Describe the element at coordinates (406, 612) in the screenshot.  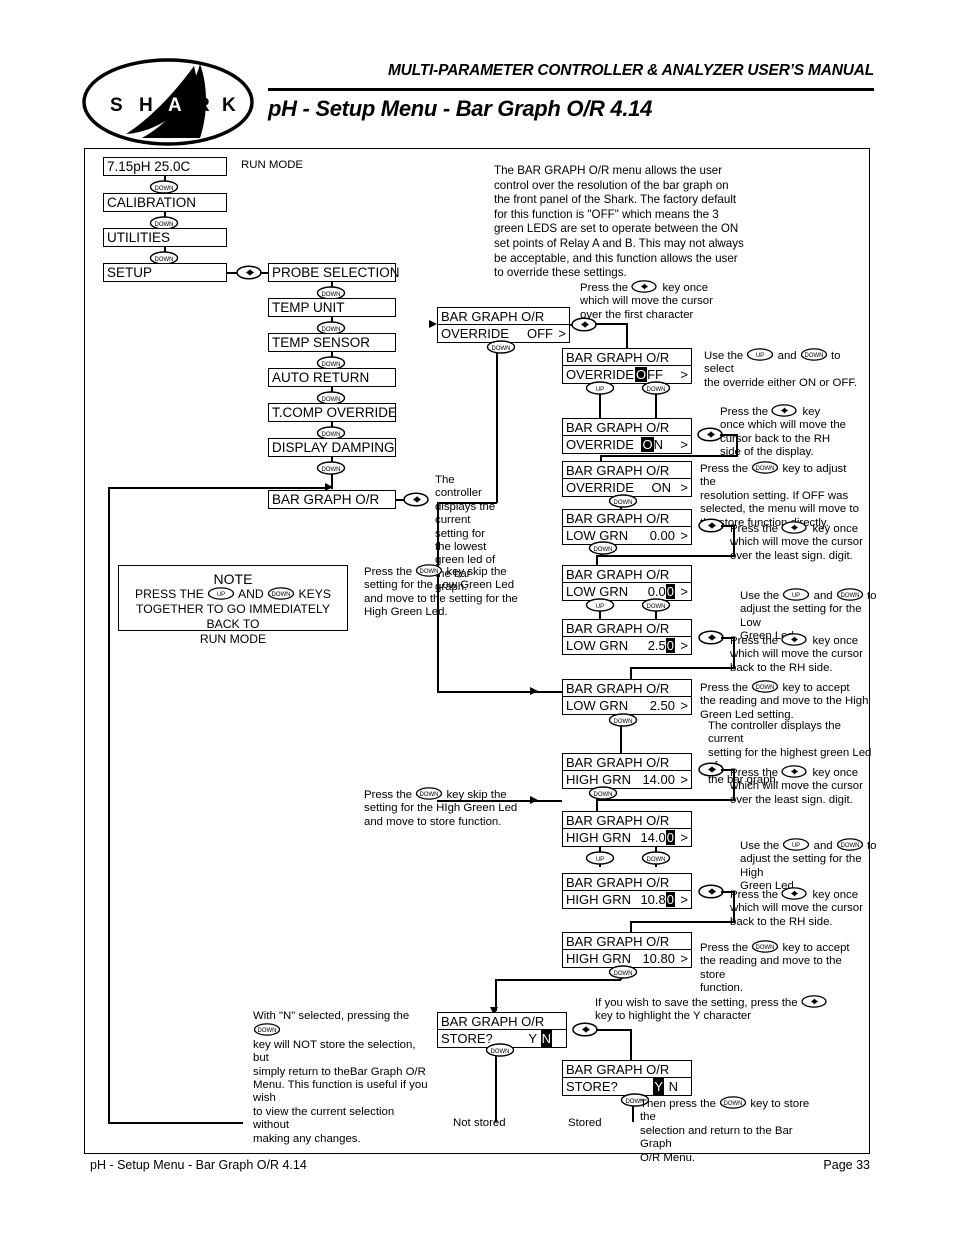
I see `txt: High Green Led.` at that location.